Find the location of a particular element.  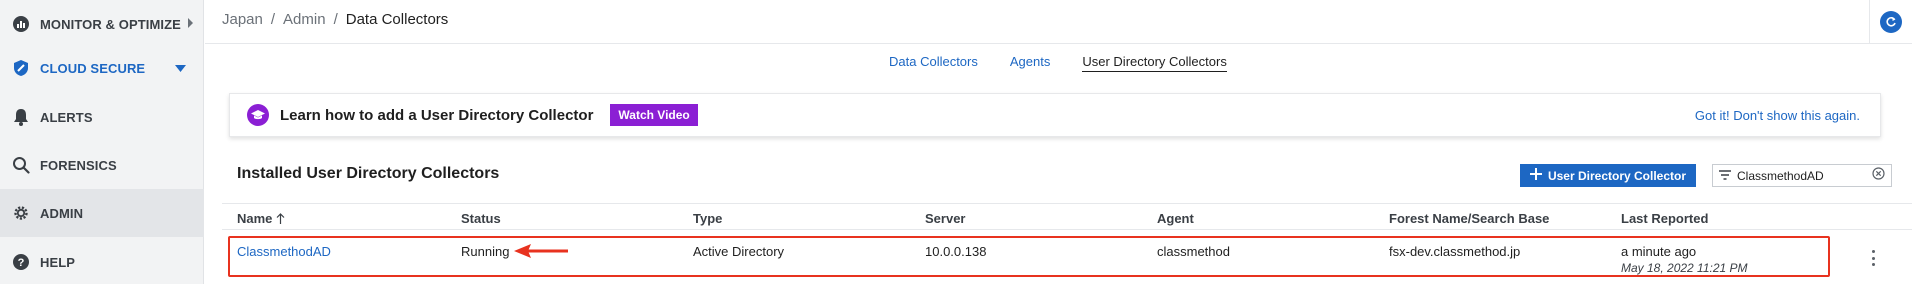

clear-icon is located at coordinates (1878, 175).